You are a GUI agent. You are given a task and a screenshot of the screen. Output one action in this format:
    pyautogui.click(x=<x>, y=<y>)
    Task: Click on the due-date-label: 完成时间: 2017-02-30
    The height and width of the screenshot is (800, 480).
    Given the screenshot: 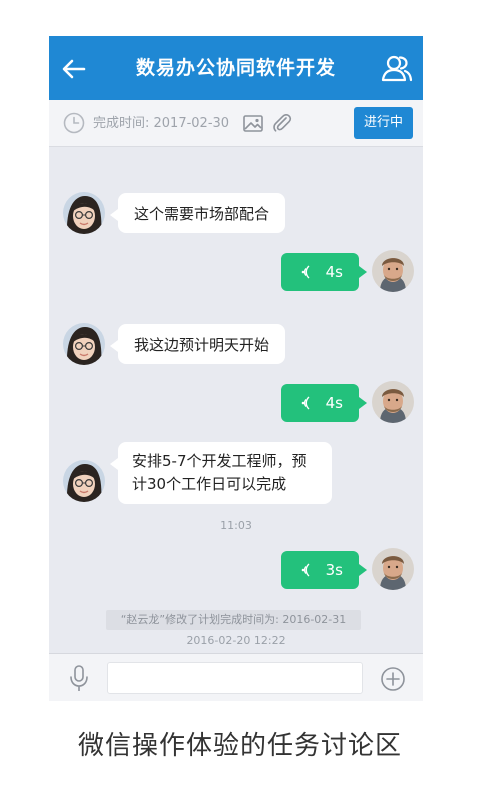 What is the action you would take?
    pyautogui.click(x=161, y=123)
    